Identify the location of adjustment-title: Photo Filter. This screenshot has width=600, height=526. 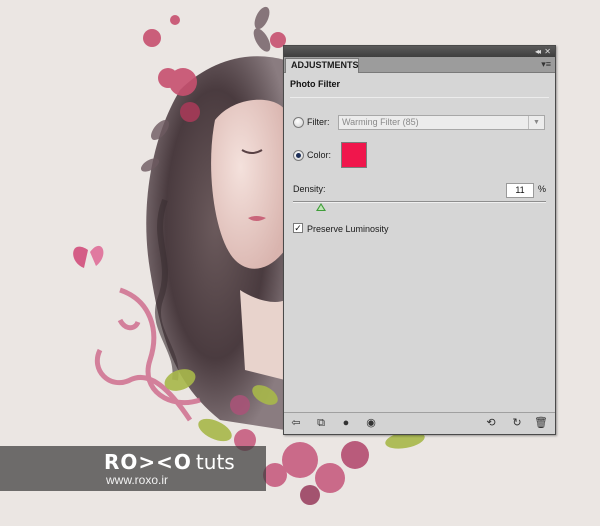
(315, 84).